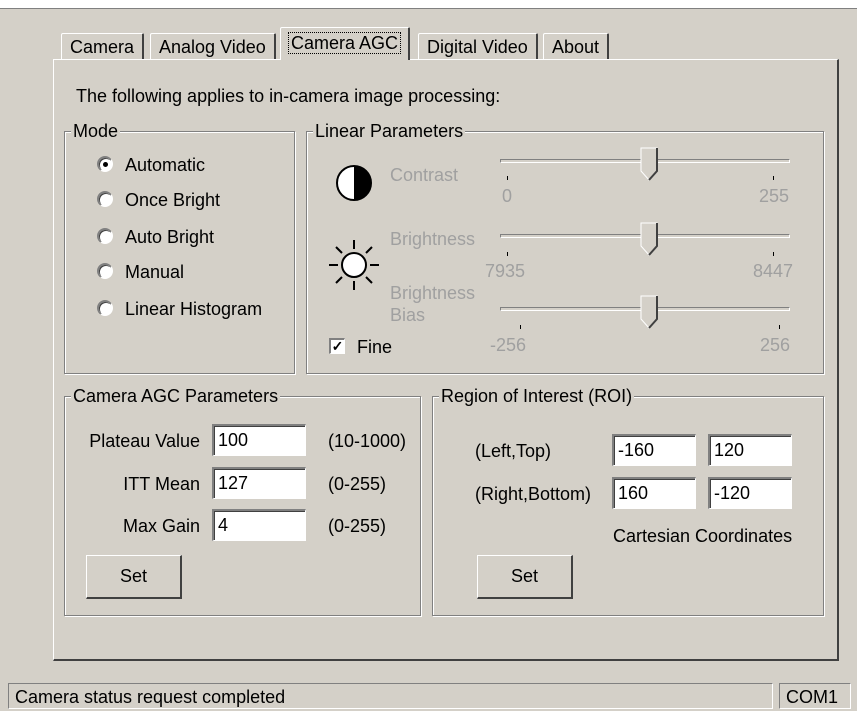 This screenshot has height=711, width=857. What do you see at coordinates (96, 131) in the screenshot?
I see `mode-group-title: Mode` at bounding box center [96, 131].